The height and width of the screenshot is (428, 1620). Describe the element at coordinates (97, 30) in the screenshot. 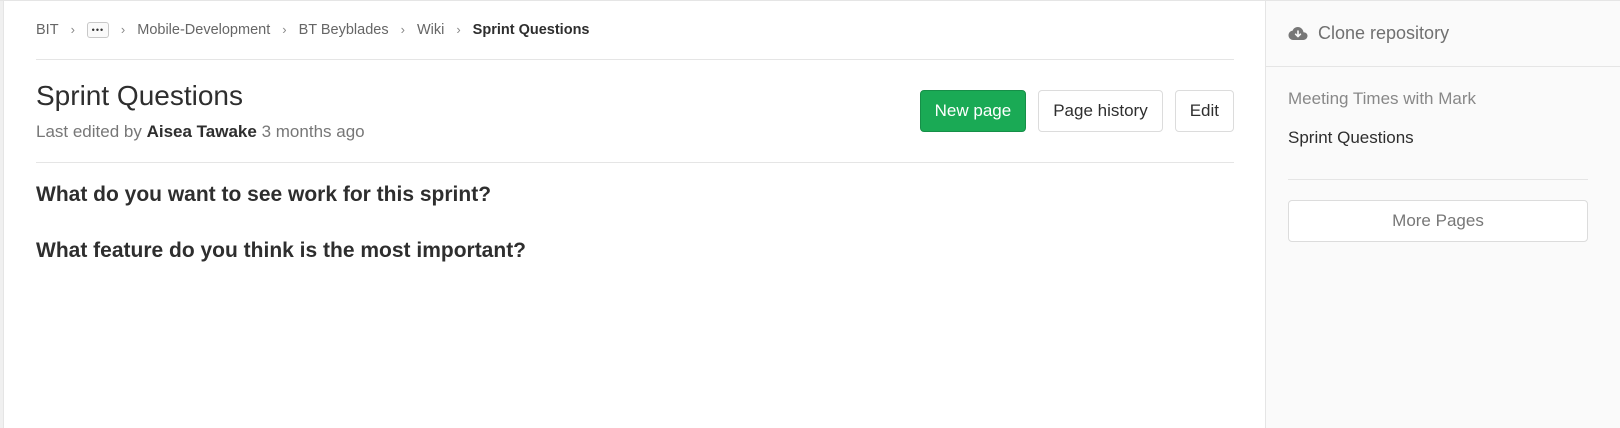

I see `breadcrumb-ellipsis-button: •••` at that location.